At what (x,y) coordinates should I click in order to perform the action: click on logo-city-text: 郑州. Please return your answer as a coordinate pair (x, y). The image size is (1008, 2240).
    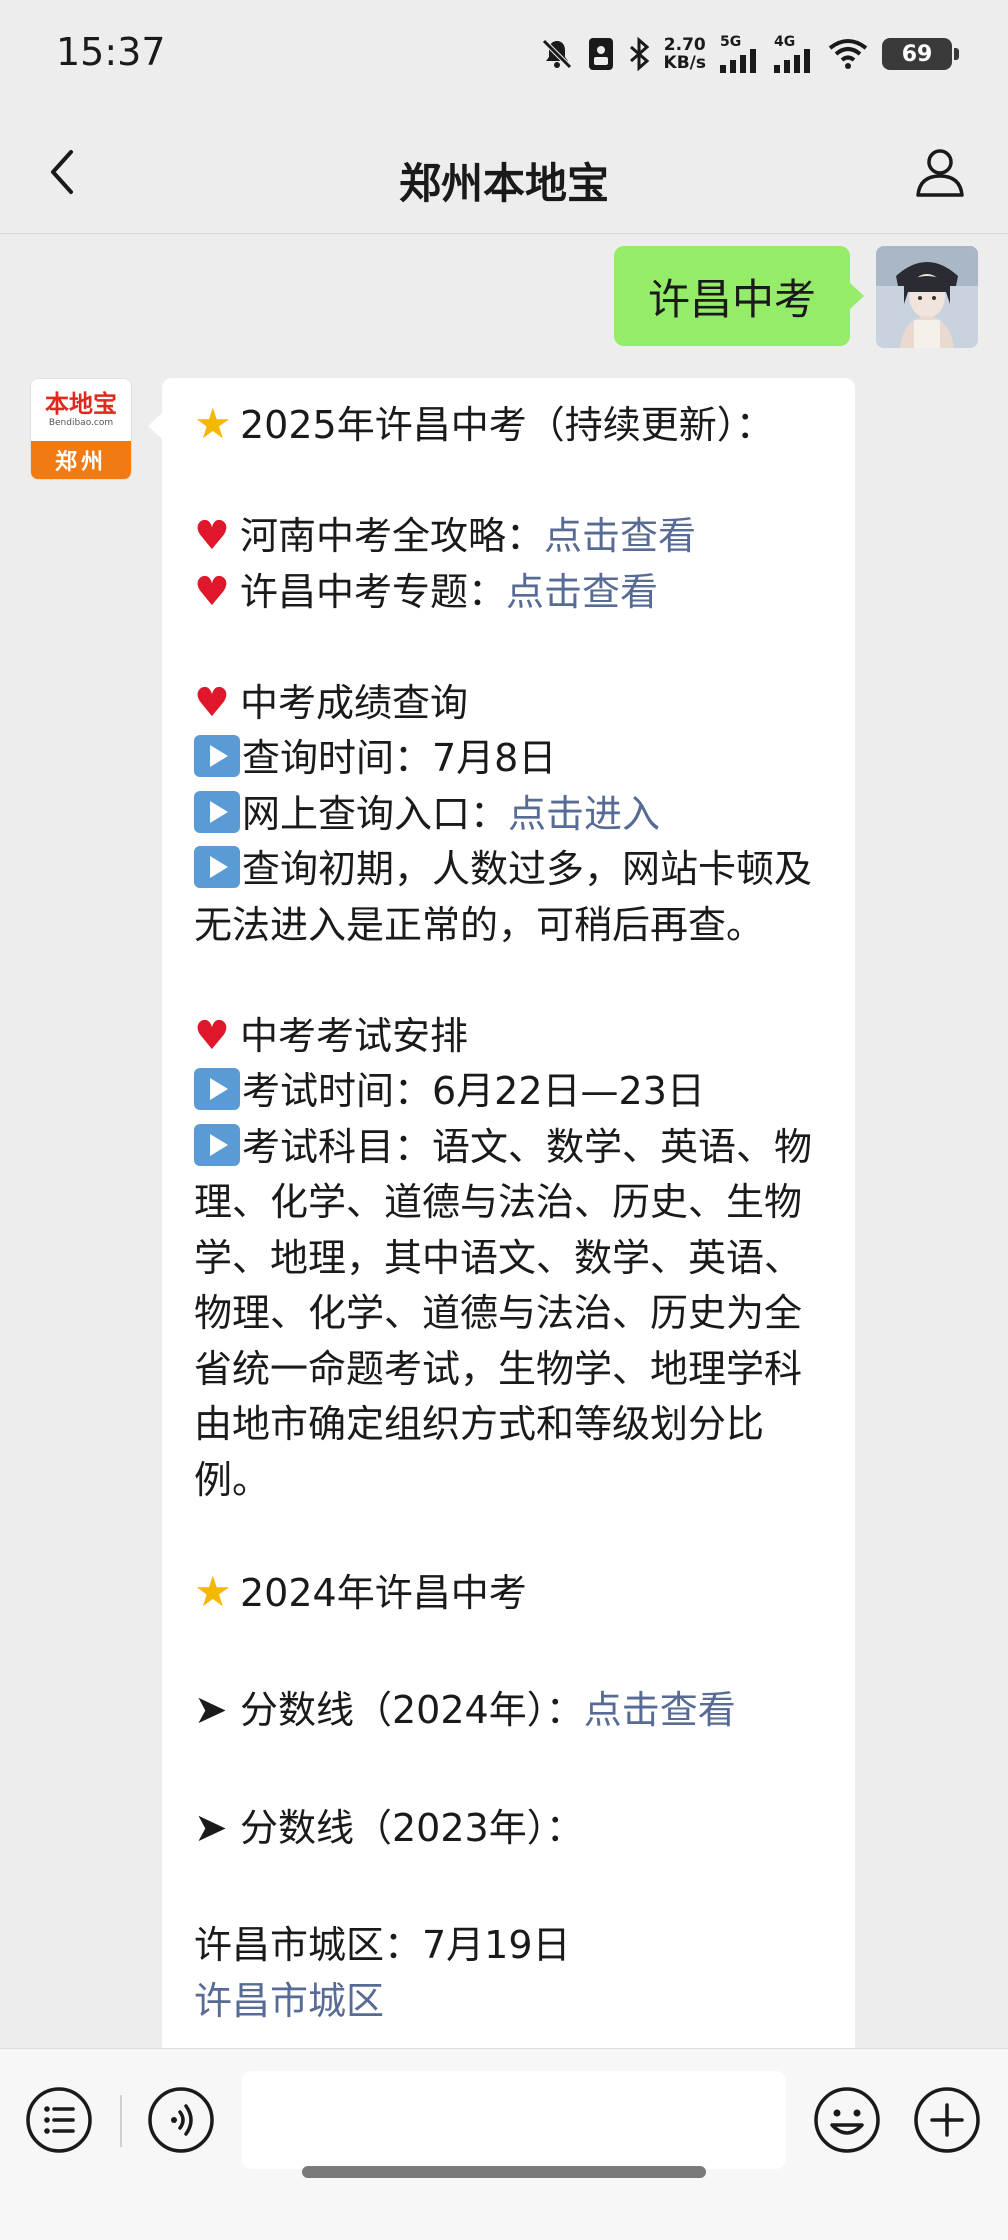
    Looking at the image, I should click on (81, 460).